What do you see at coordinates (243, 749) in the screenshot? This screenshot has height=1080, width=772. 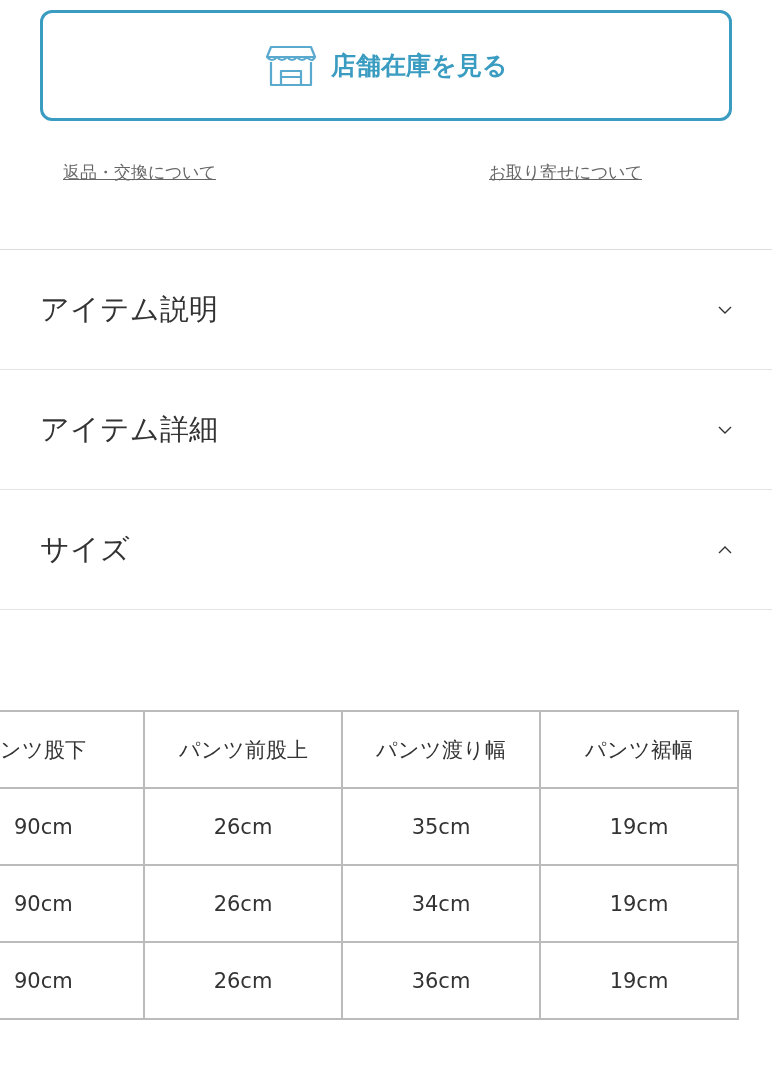 I see `column-header: パンツ前股上` at bounding box center [243, 749].